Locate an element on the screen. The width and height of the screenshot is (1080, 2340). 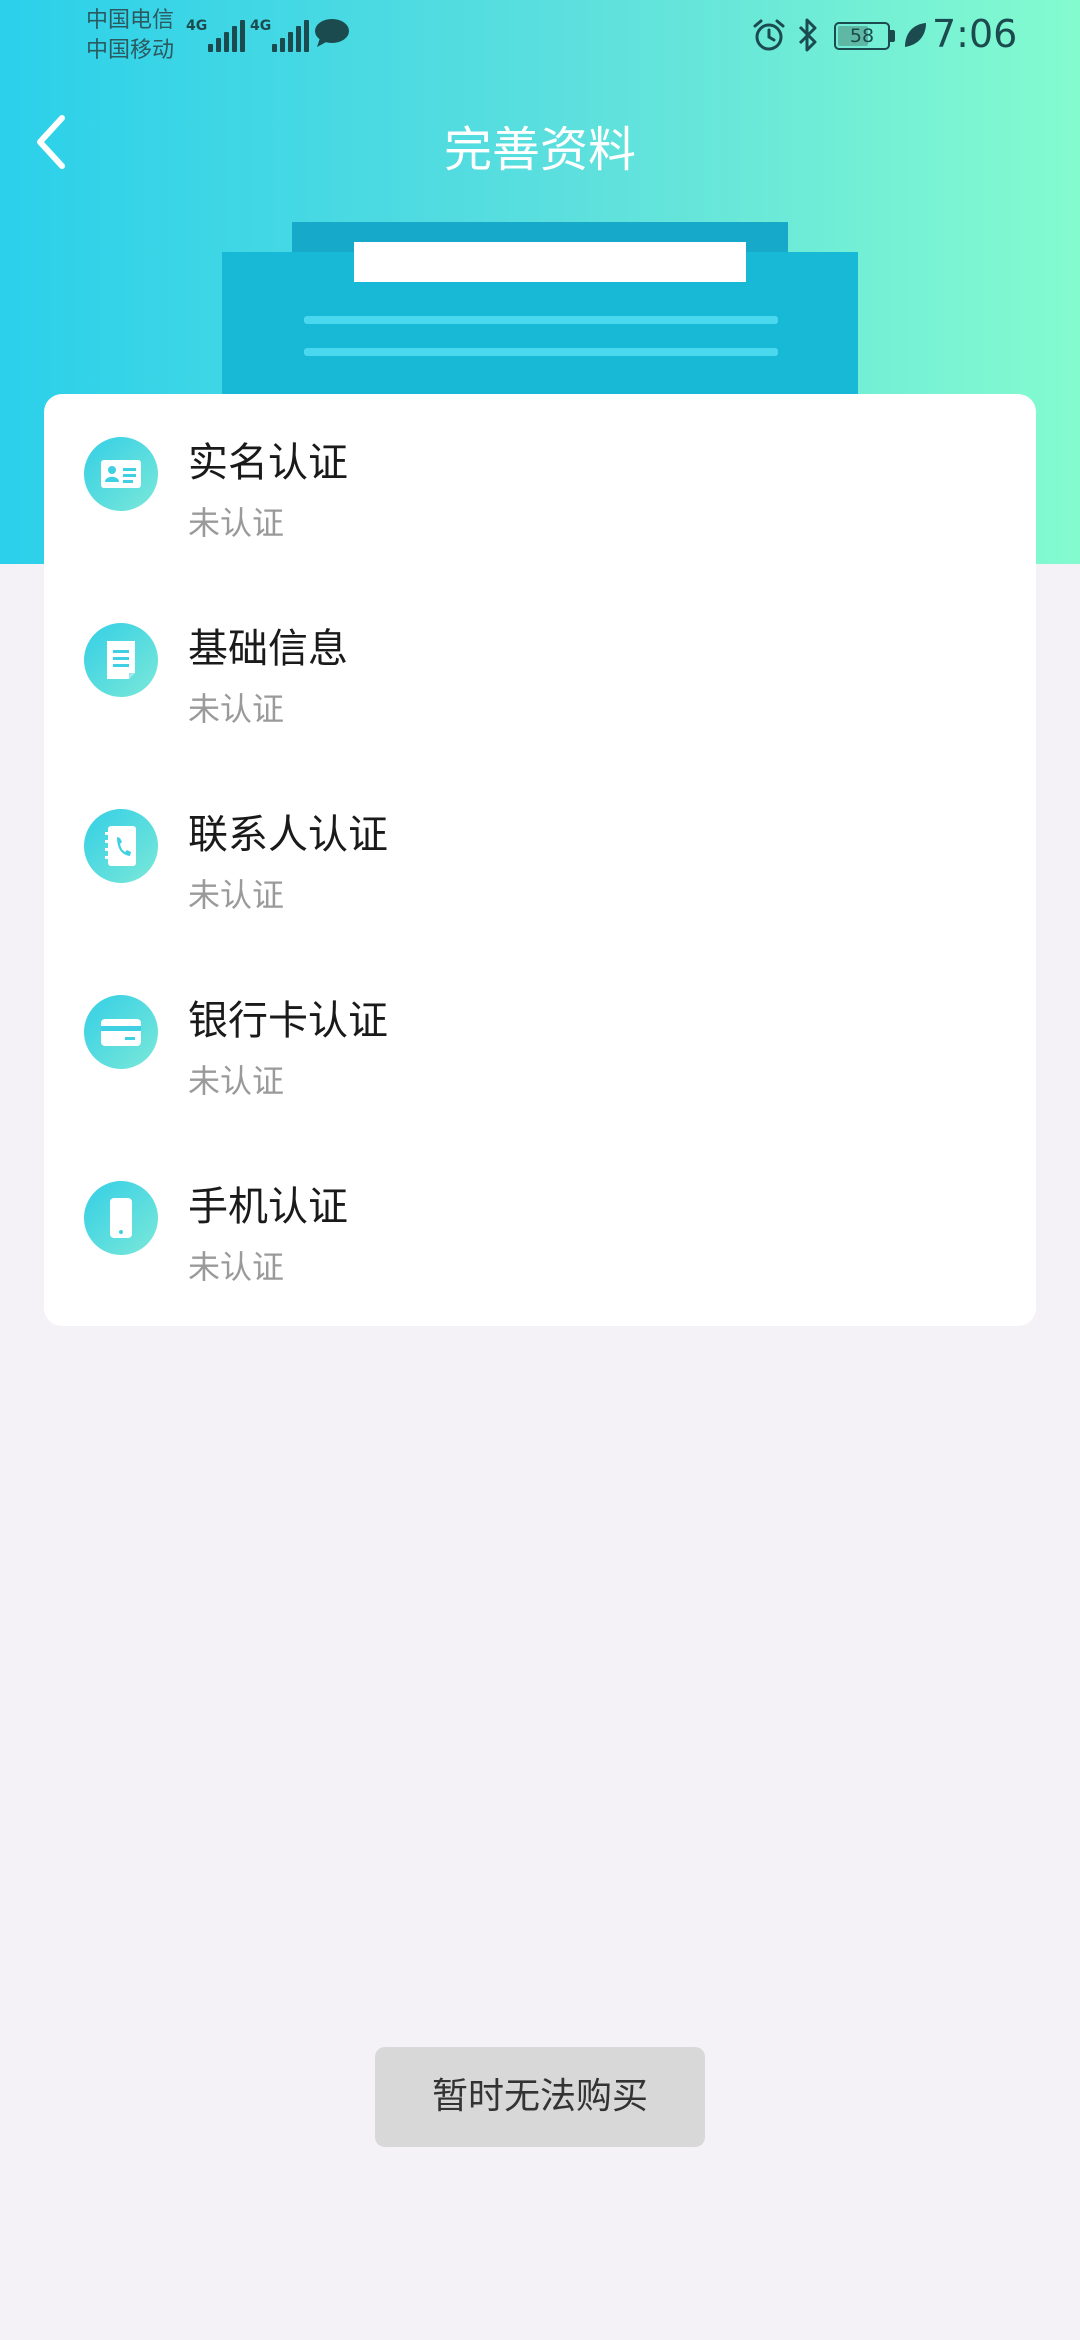
carrier-2-label: 中国移动 is located at coordinates (130, 50).